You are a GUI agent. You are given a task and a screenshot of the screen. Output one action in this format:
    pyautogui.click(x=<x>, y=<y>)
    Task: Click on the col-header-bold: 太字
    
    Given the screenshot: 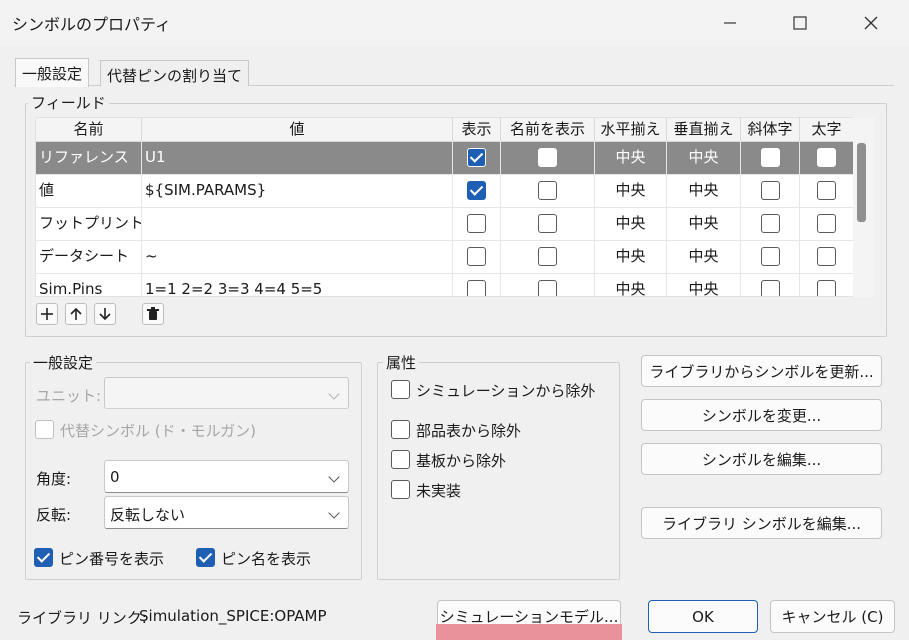 What is the action you would take?
    pyautogui.click(x=827, y=130)
    